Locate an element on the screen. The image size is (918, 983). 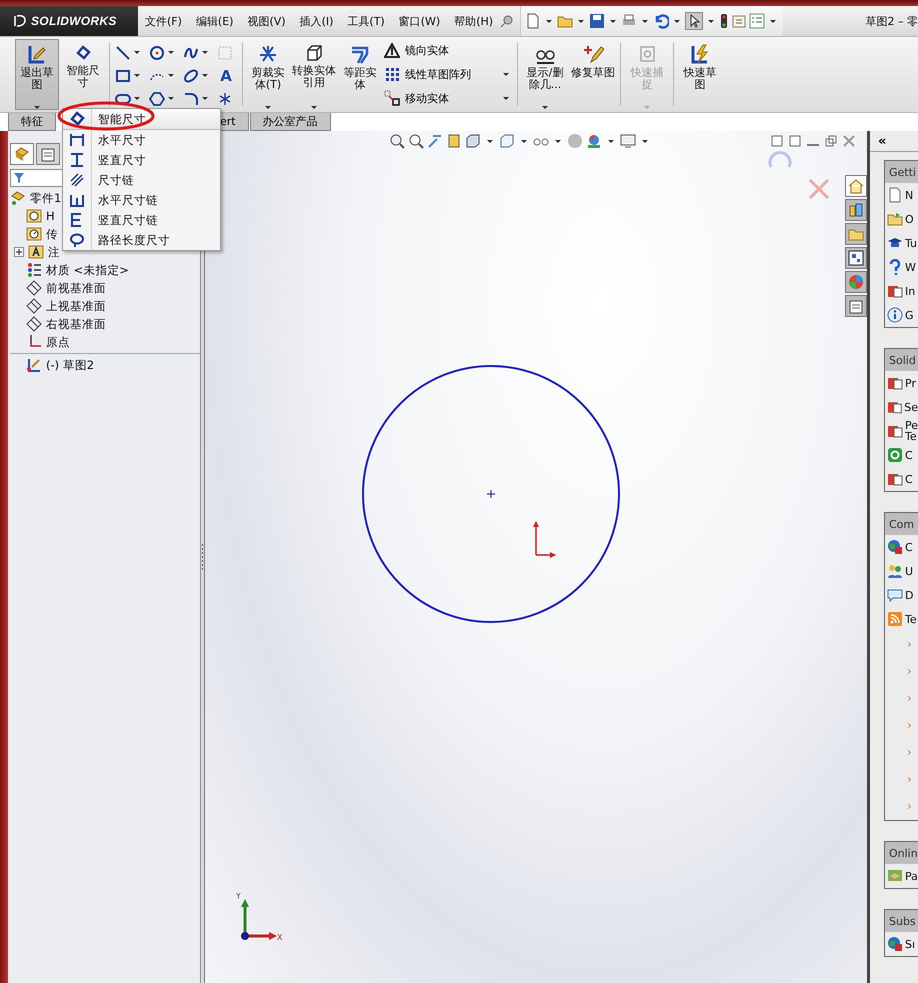
feature-tree-tab is located at coordinates (22, 154).